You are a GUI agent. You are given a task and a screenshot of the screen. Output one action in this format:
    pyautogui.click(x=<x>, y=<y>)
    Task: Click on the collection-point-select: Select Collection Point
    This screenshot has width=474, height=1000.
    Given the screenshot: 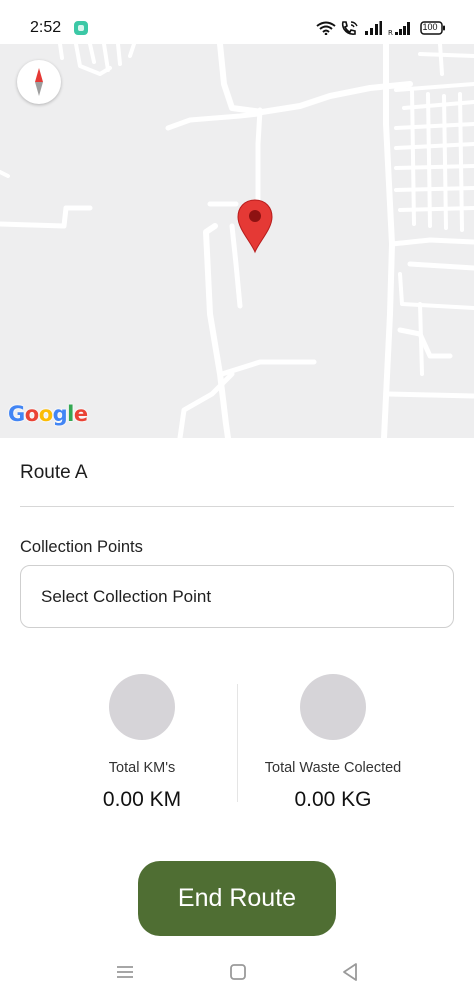 What is the action you would take?
    pyautogui.click(x=237, y=596)
    